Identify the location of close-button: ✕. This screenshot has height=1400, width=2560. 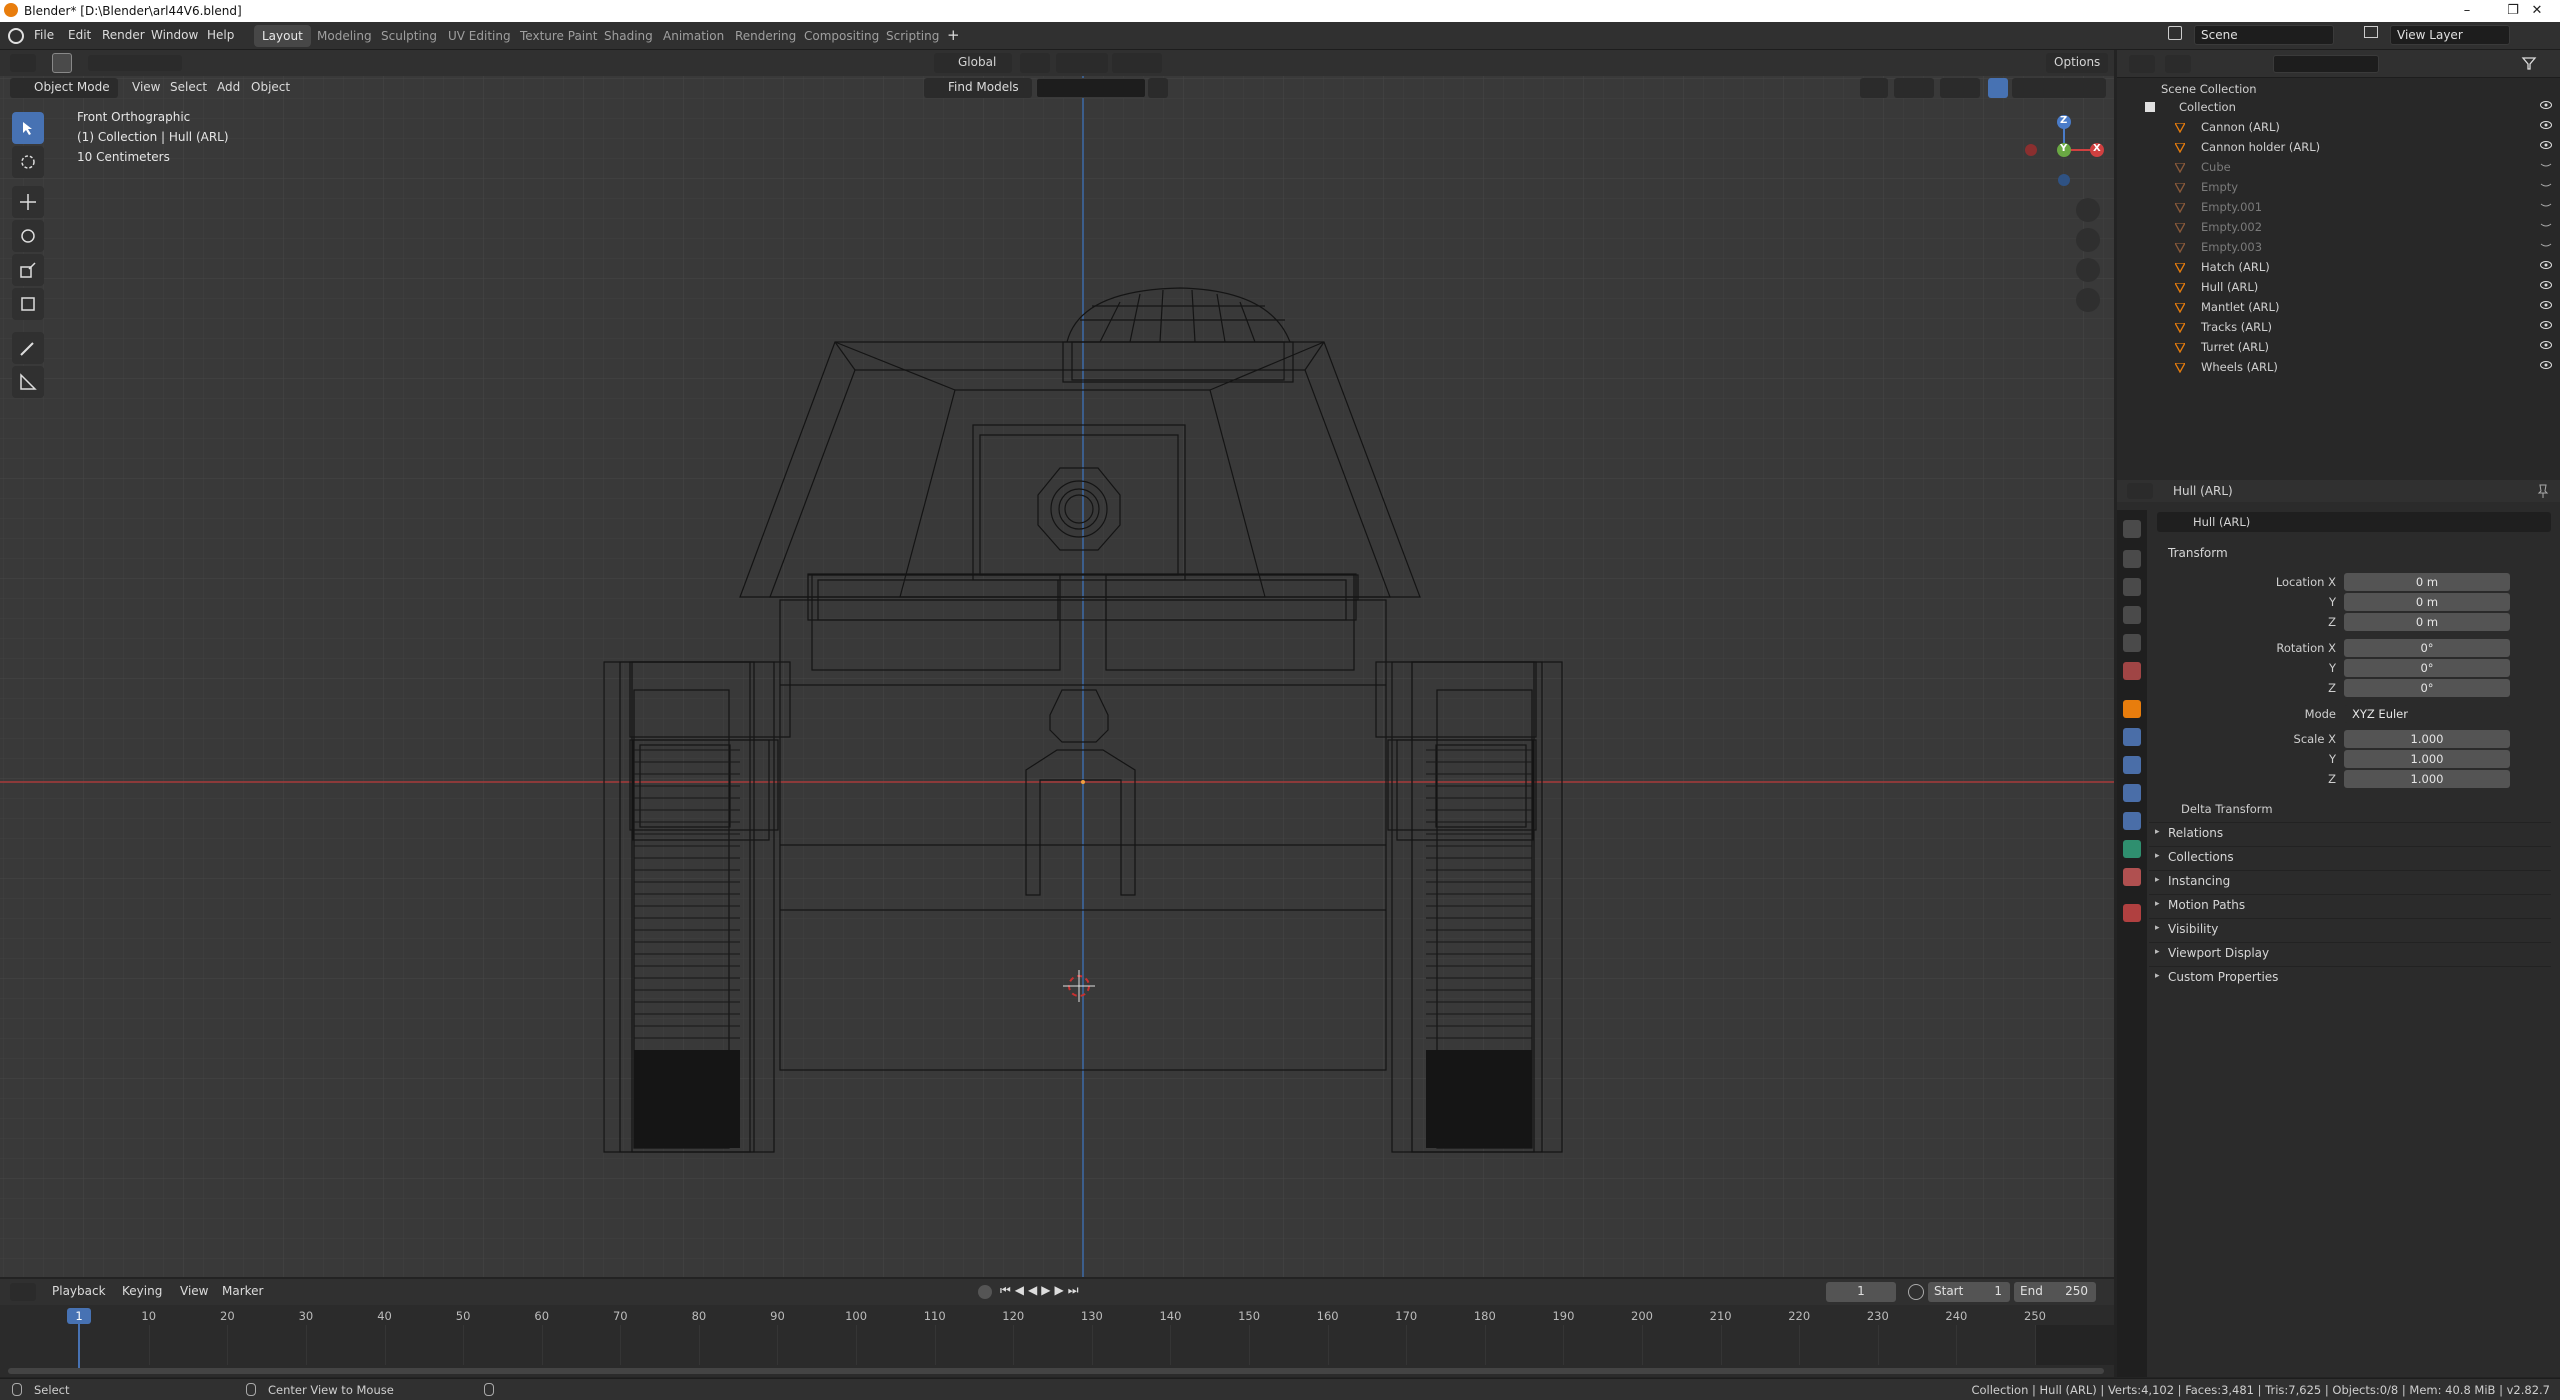
(2537, 11).